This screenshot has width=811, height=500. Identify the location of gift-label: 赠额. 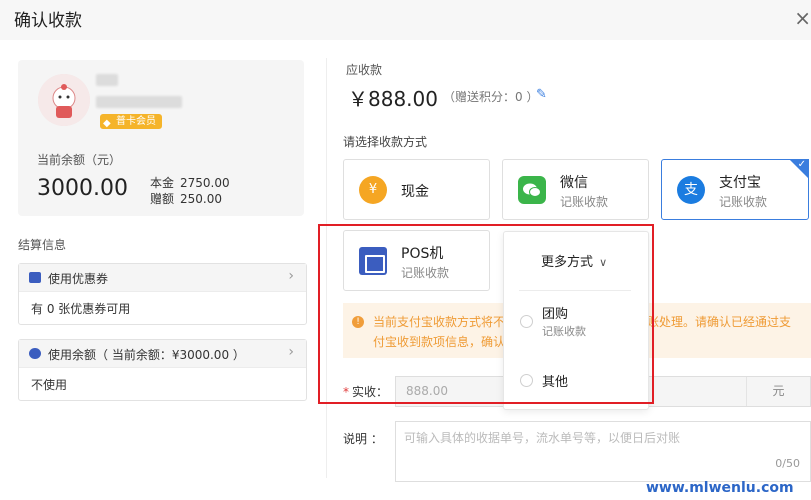
(162, 199).